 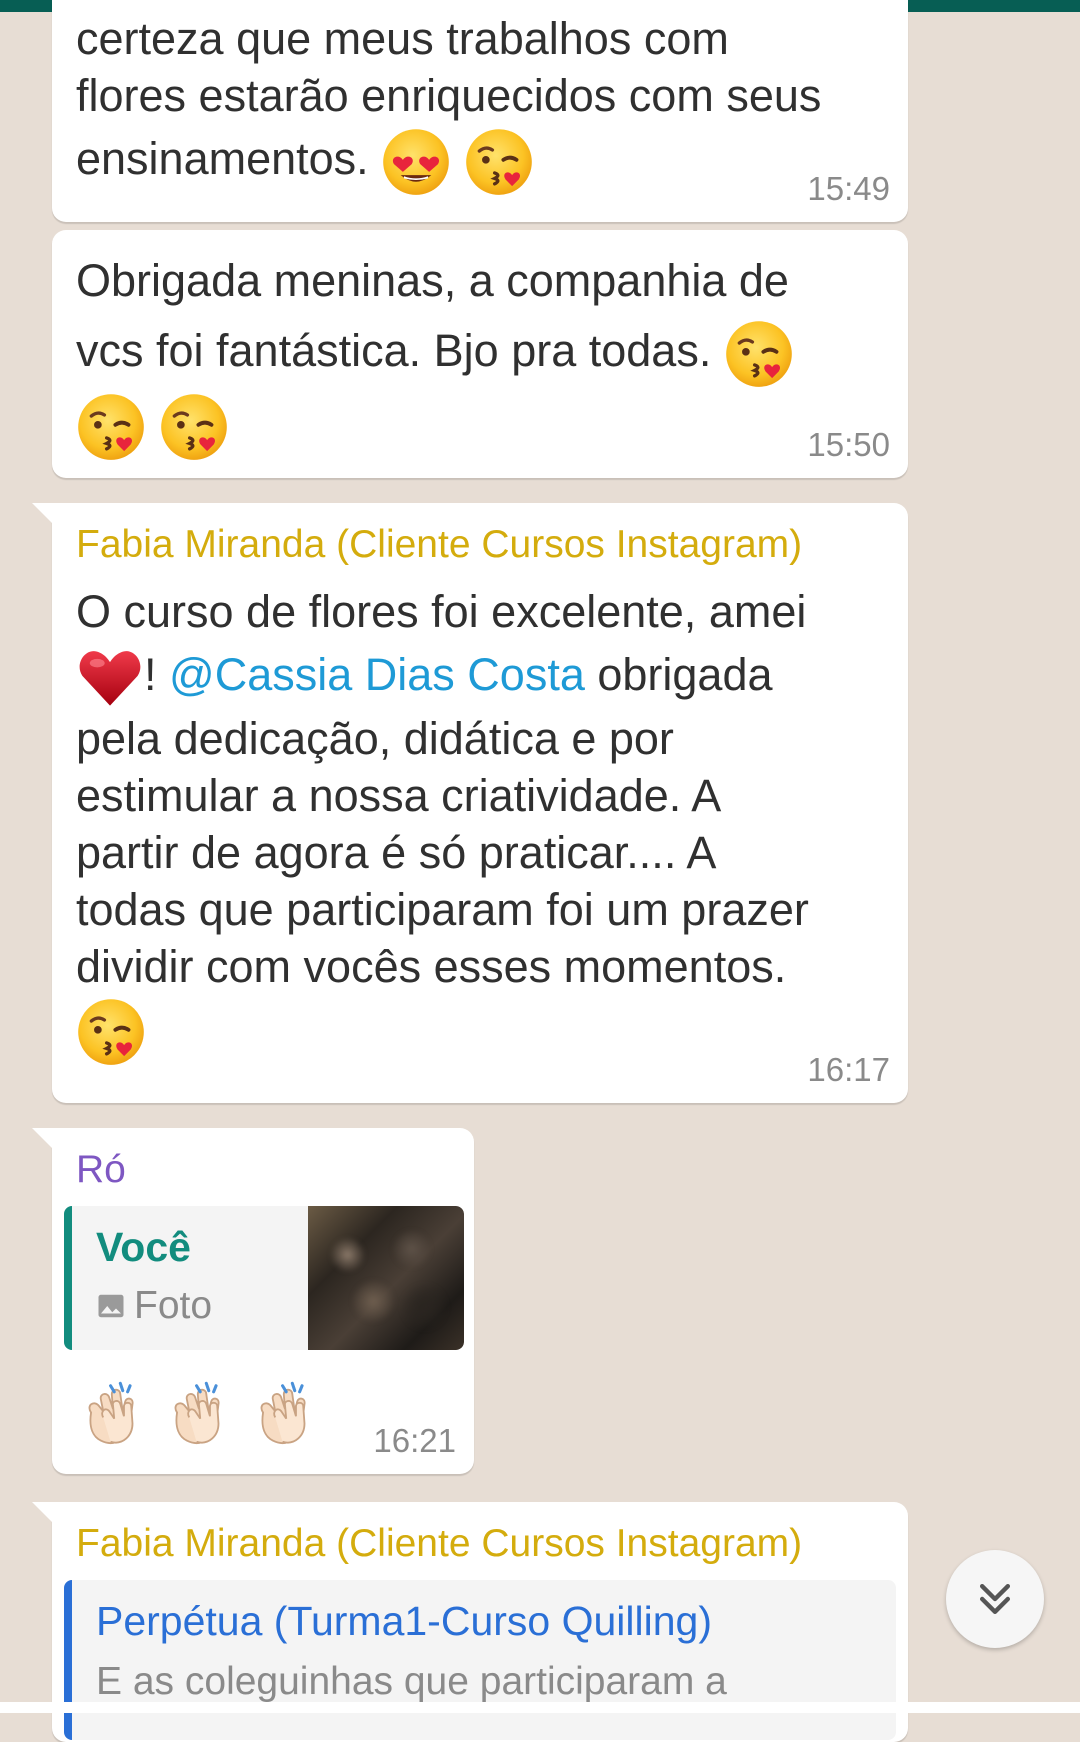 I want to click on message-line: ensinamentos., so click(x=222, y=158).